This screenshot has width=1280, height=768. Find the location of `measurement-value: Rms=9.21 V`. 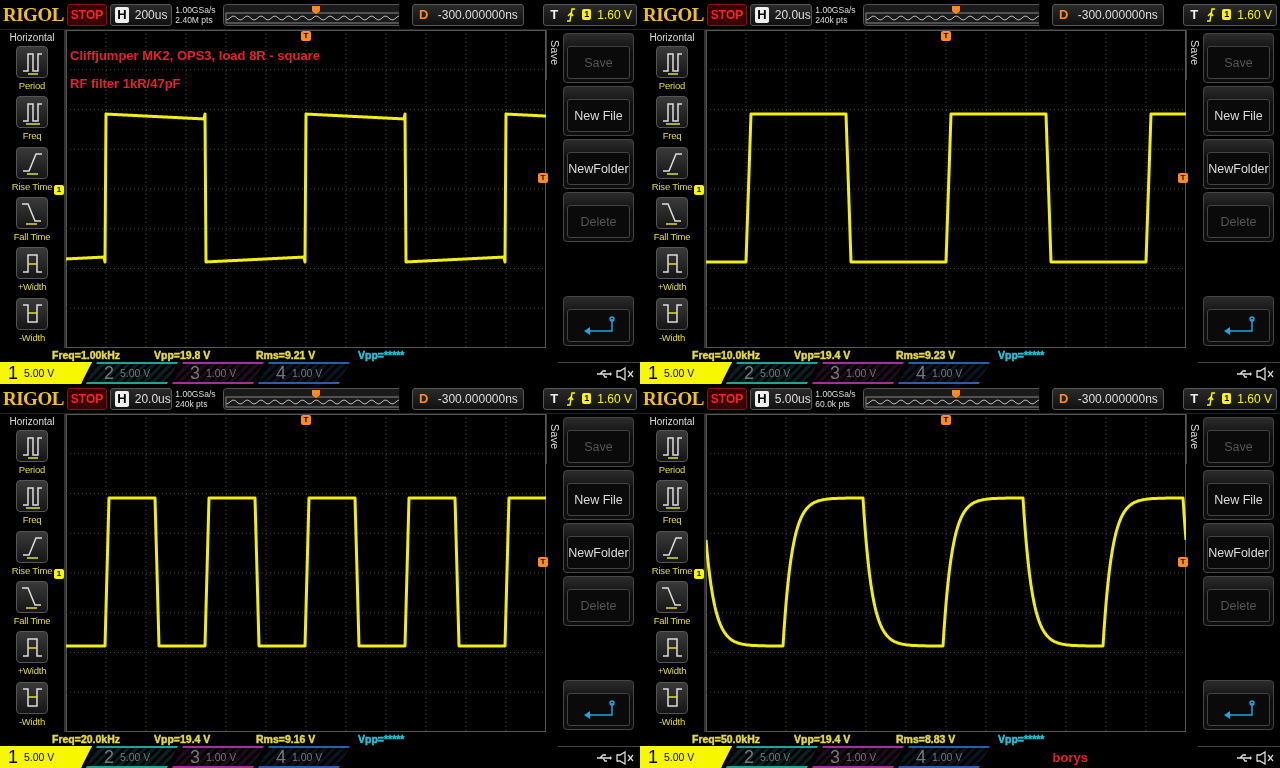

measurement-value: Rms=9.21 V is located at coordinates (286, 355).